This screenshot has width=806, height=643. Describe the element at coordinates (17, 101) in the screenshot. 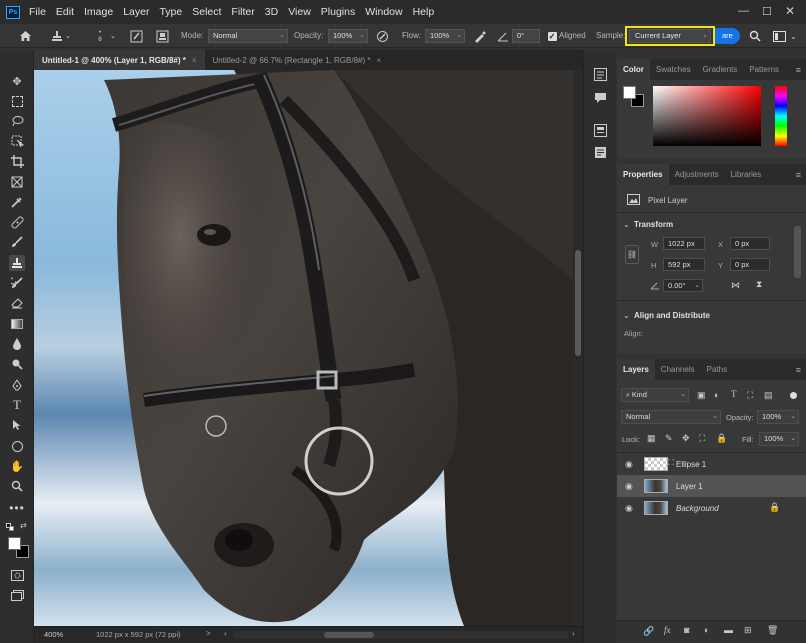

I see `marquee-tool-icon` at that location.